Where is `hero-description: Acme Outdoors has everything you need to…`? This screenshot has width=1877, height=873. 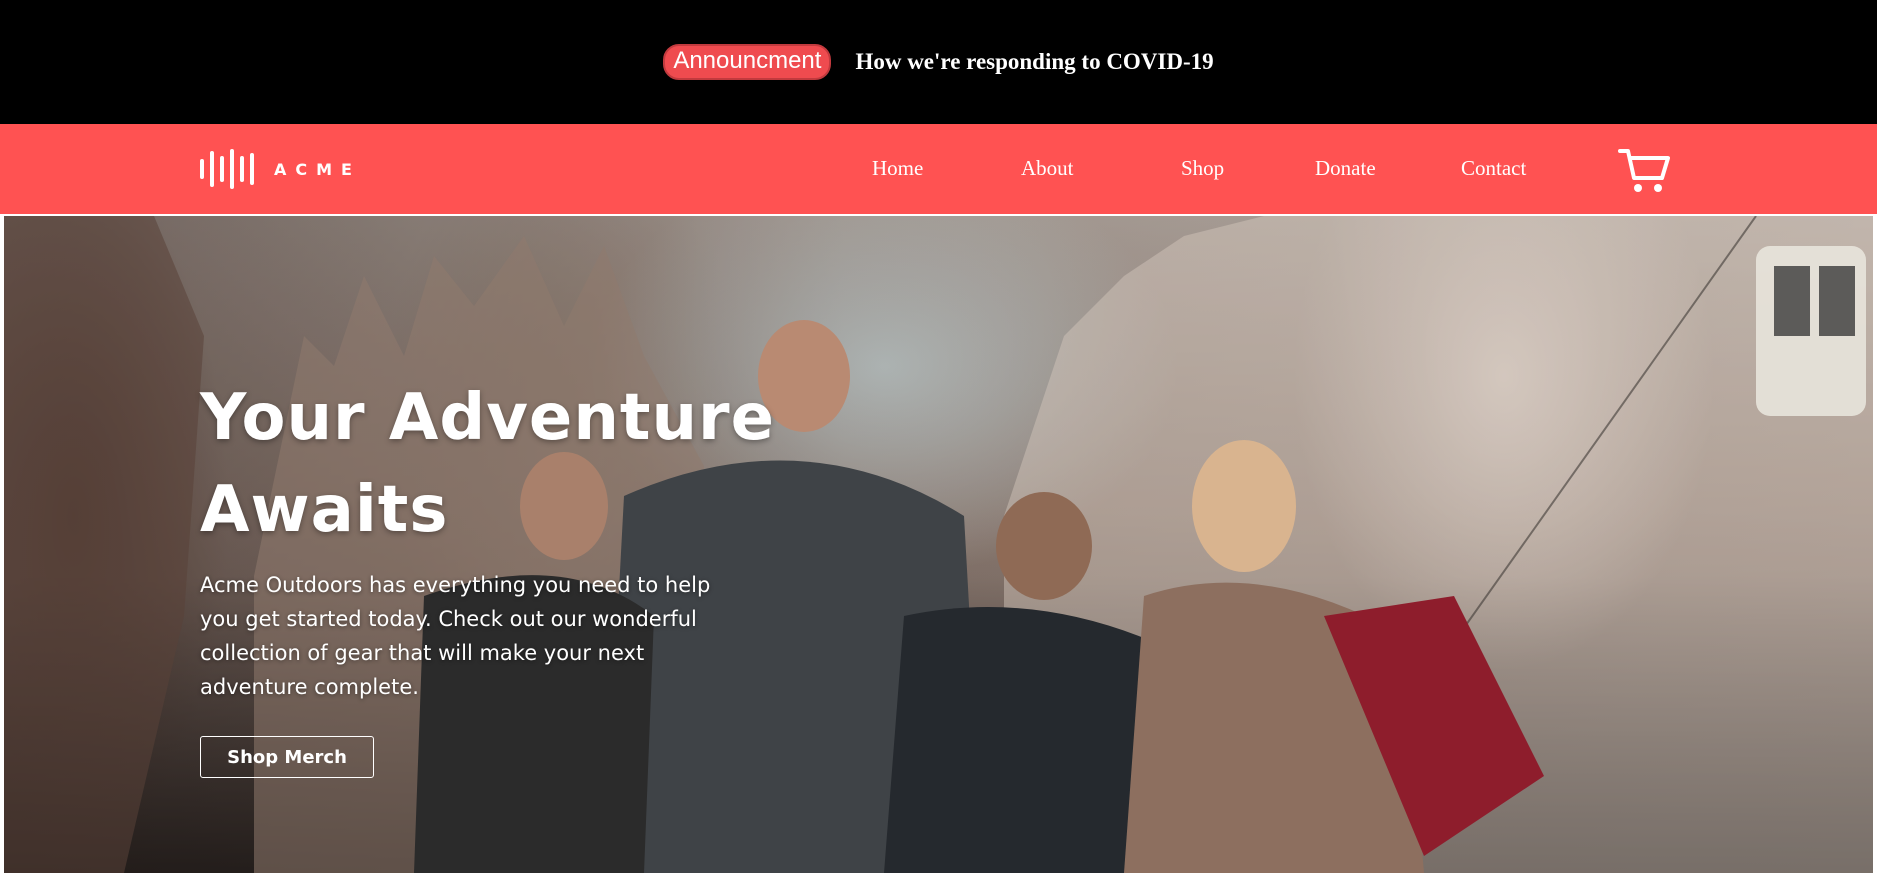
hero-description: Acme Outdoors has everything you need to… is located at coordinates (455, 636).